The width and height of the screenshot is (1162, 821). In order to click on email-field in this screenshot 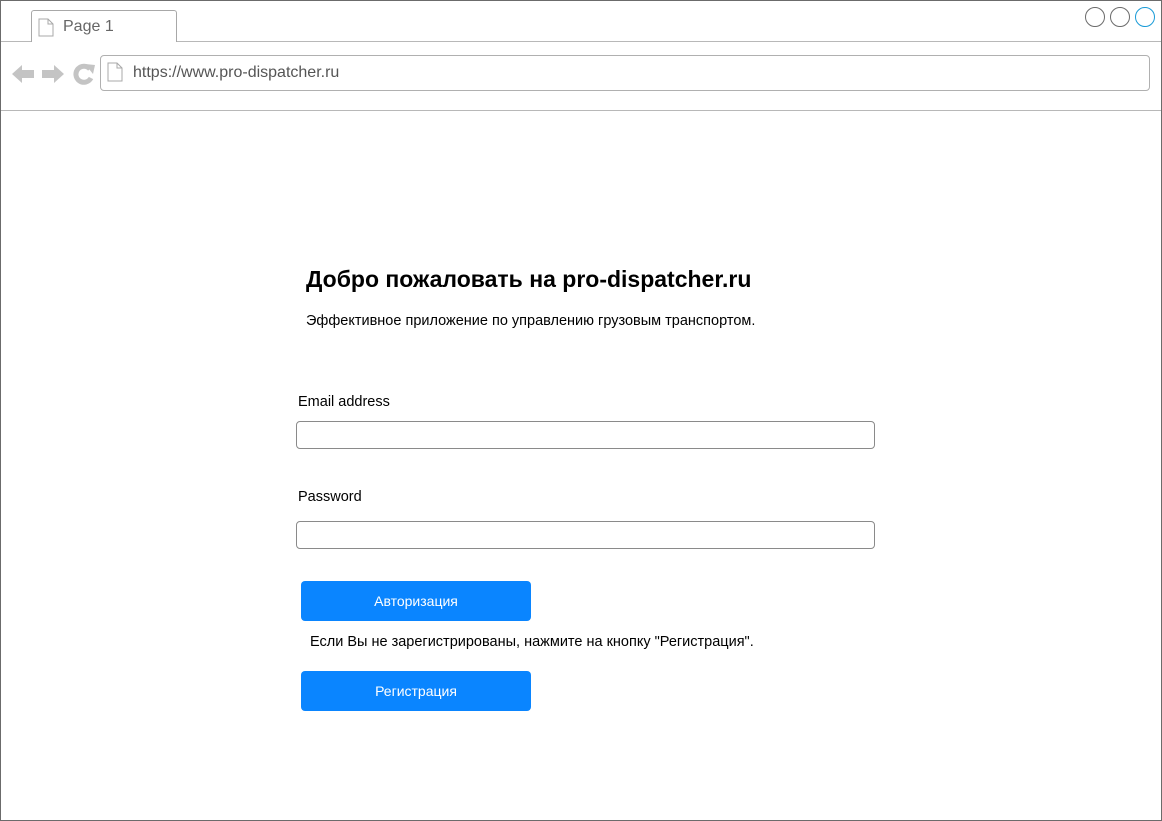, I will do `click(585, 435)`.